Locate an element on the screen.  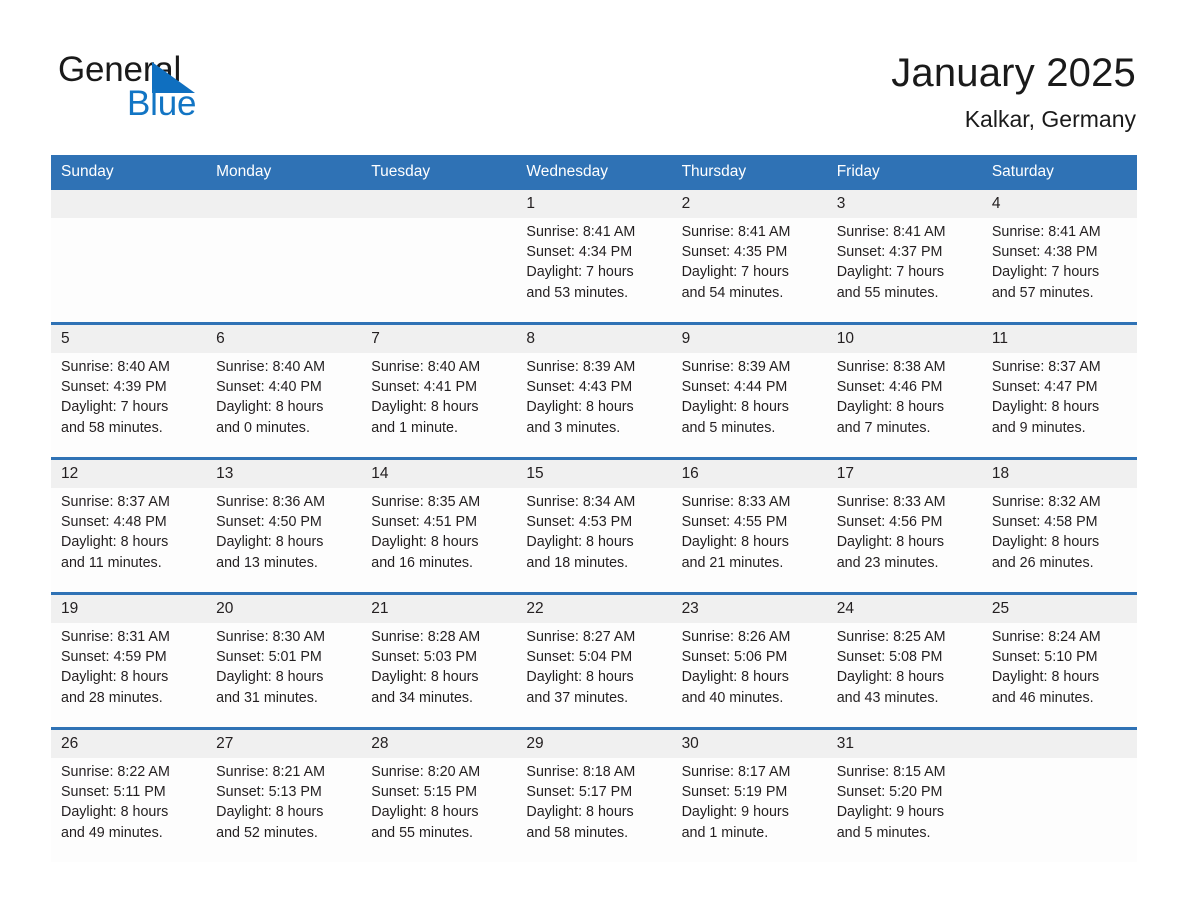
day-number: 29 is located at coordinates (594, 742).